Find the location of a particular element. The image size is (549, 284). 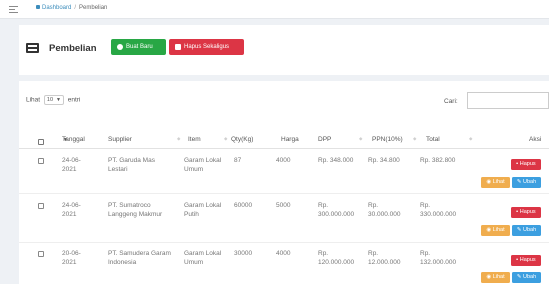

cell-ppn: Rp. 34.800 is located at coordinates (384, 160).